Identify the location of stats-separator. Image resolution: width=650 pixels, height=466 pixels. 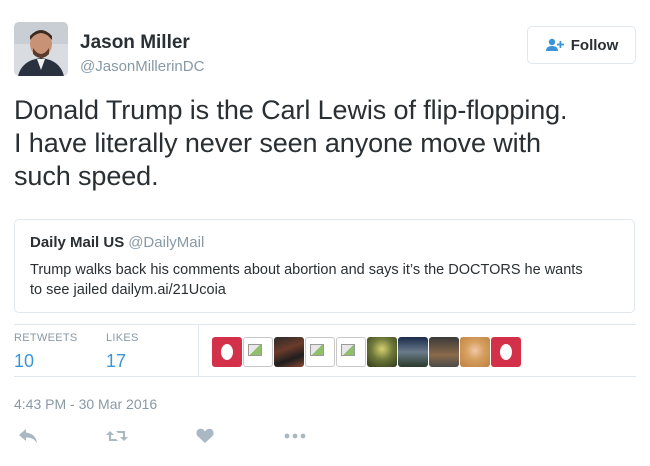
(198, 350).